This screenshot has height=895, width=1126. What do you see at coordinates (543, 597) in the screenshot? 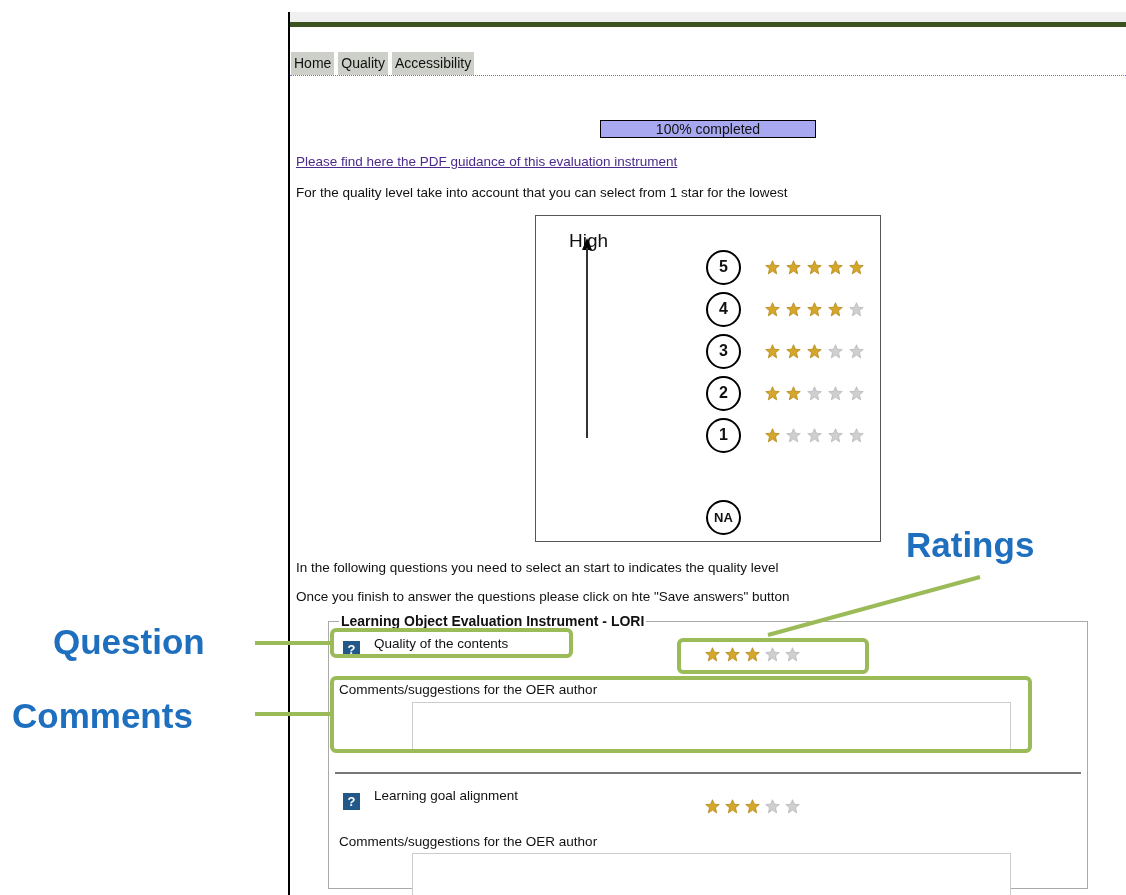
I see `instruction-text: Once you finish to answer the questions please click on hte "Save answers" button` at bounding box center [543, 597].